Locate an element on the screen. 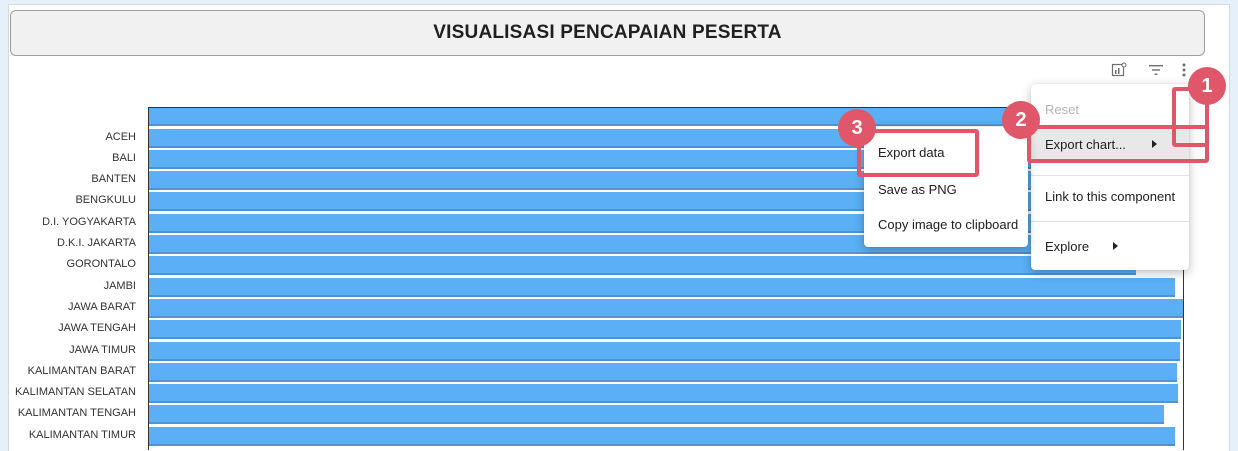 The width and height of the screenshot is (1238, 451). step-badge-3-label: 3 is located at coordinates (857, 127).